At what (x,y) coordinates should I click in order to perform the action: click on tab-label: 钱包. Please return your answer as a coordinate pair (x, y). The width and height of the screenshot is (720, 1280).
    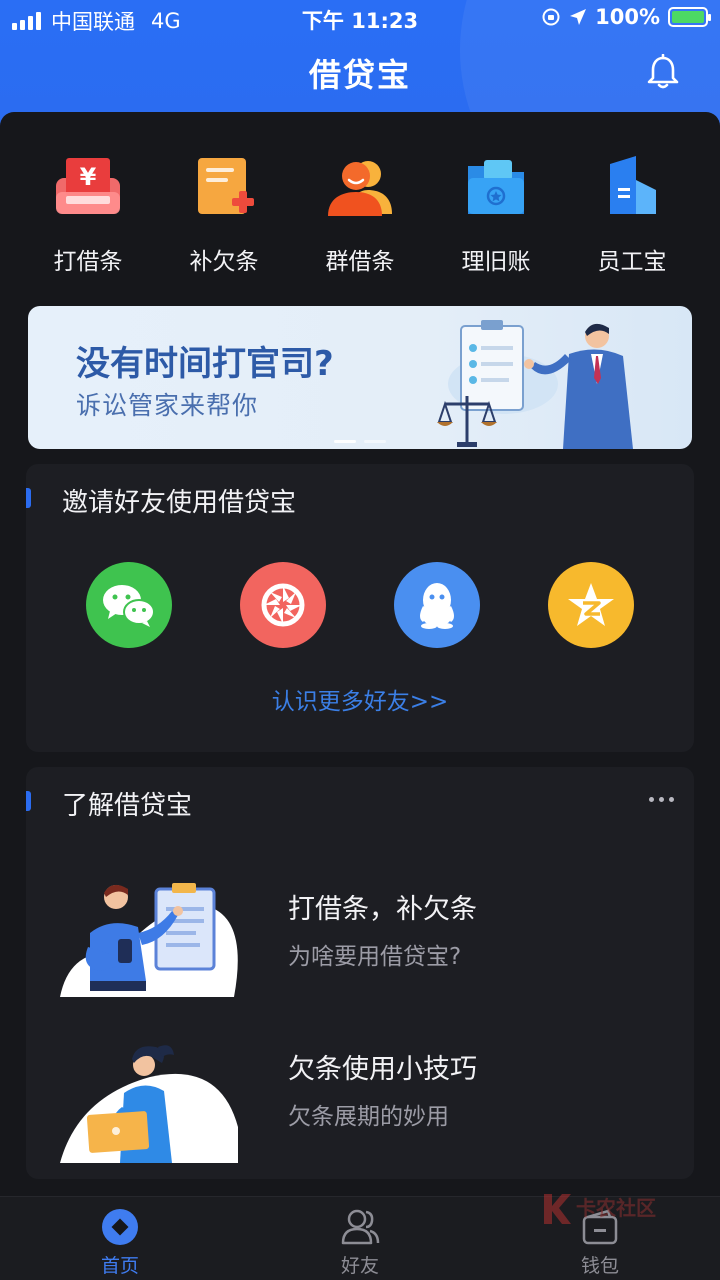
    Looking at the image, I should click on (599, 1266).